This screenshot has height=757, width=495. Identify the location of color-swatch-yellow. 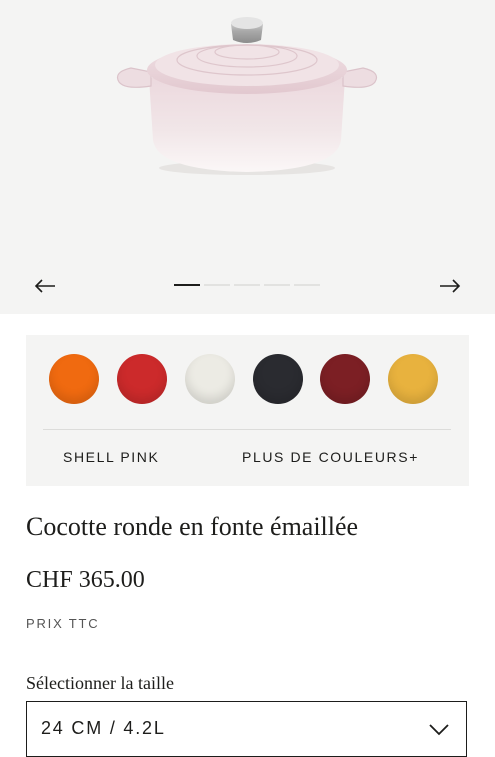
(413, 379).